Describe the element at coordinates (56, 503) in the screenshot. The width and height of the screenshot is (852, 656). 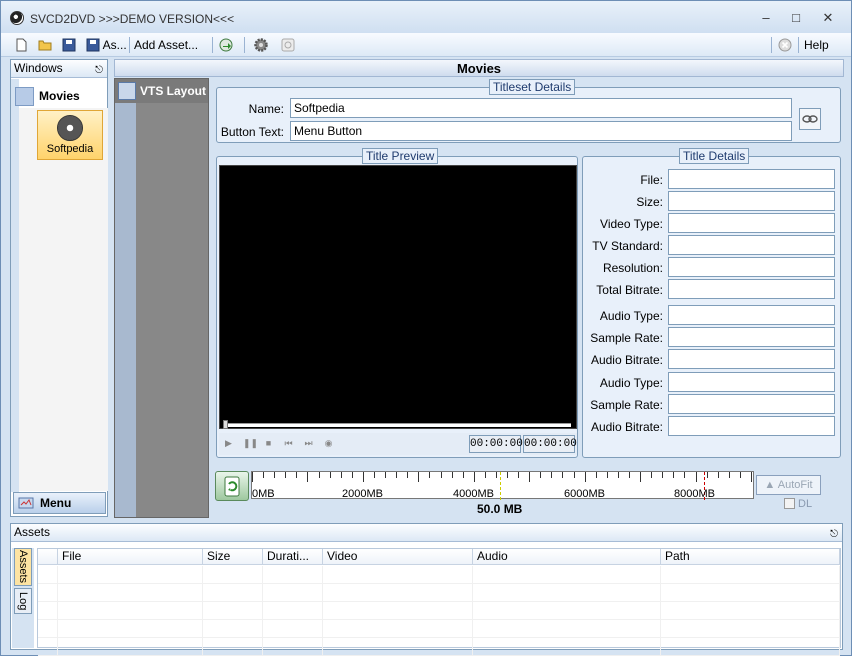
I see `menu-section-label: Menu` at that location.